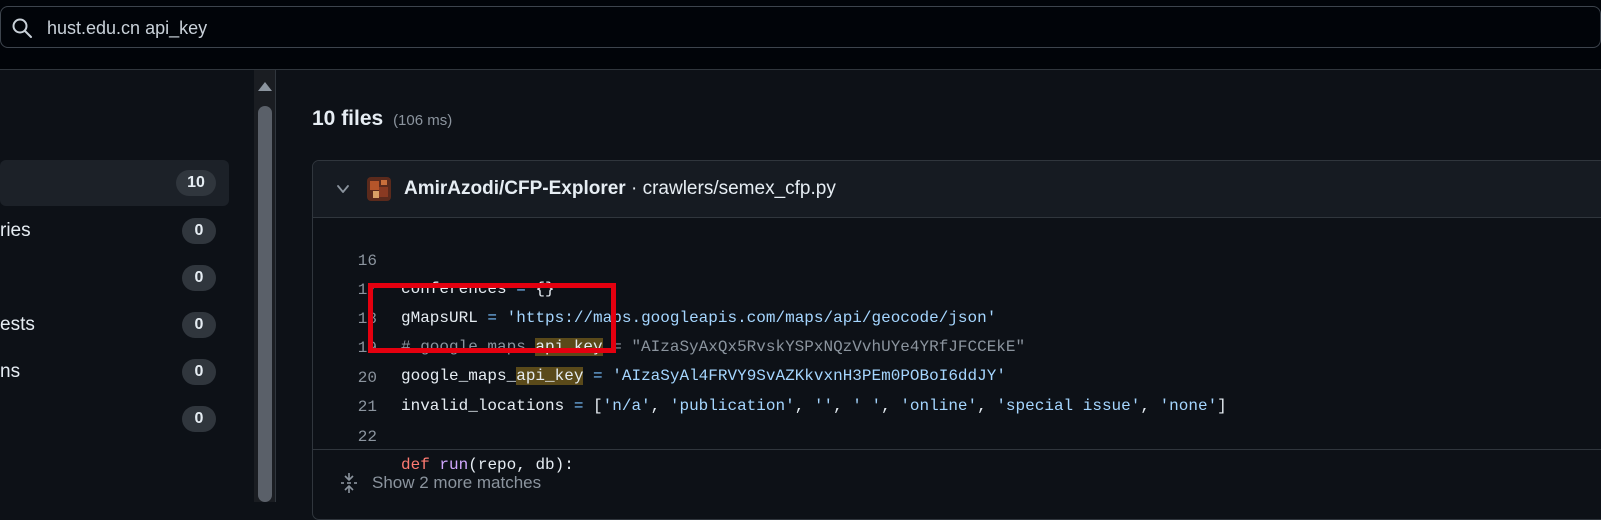 The height and width of the screenshot is (520, 1601). I want to click on code-line: 22 def run(repo, db):, so click(957, 434).